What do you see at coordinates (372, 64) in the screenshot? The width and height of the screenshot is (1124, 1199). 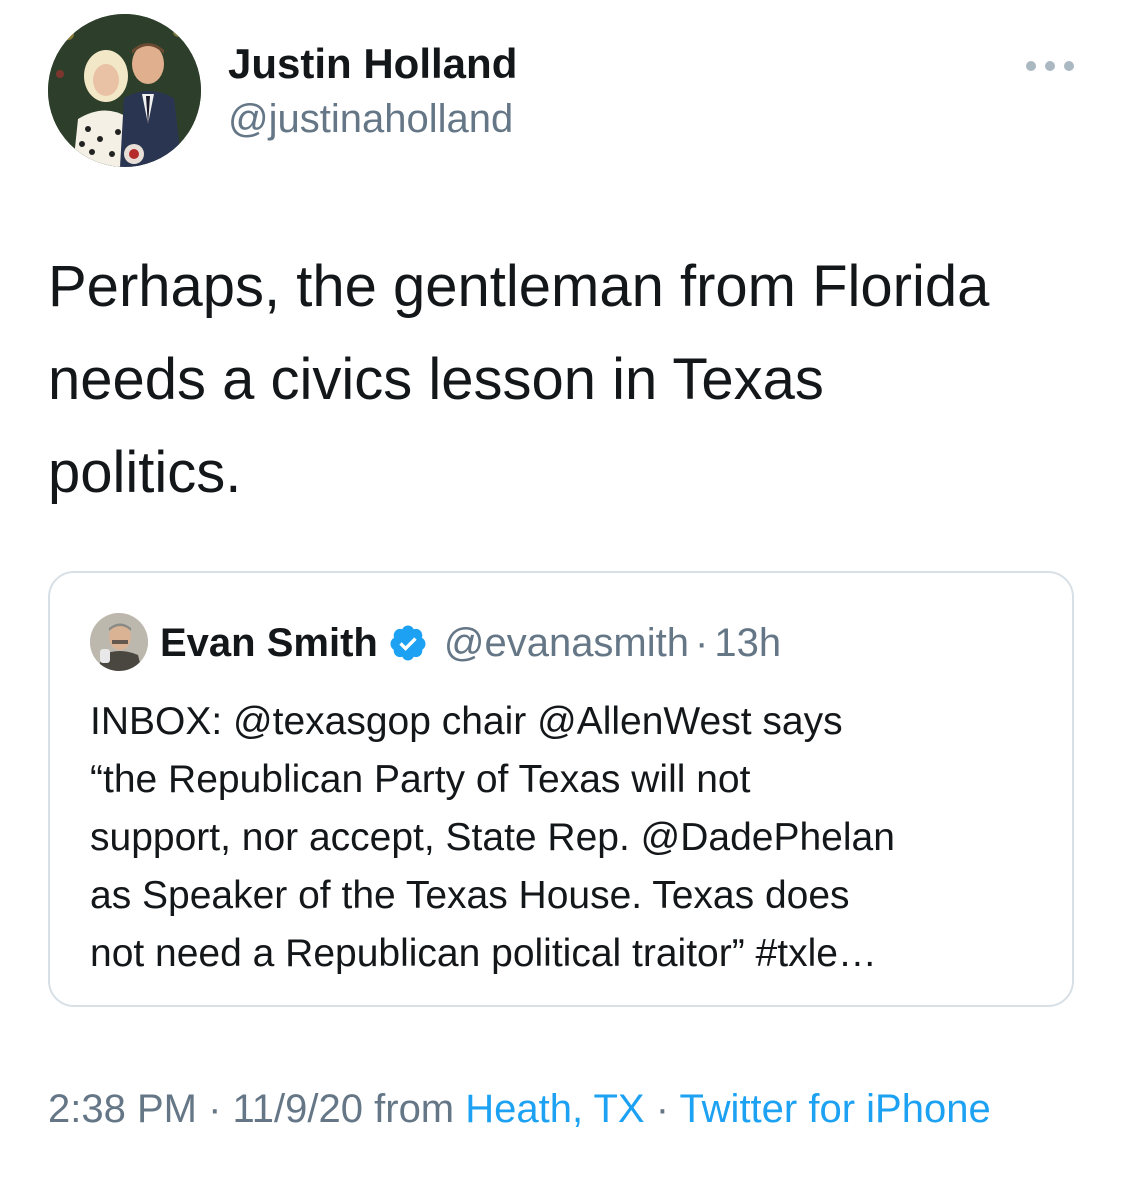 I see `author-name: Justin Holland` at bounding box center [372, 64].